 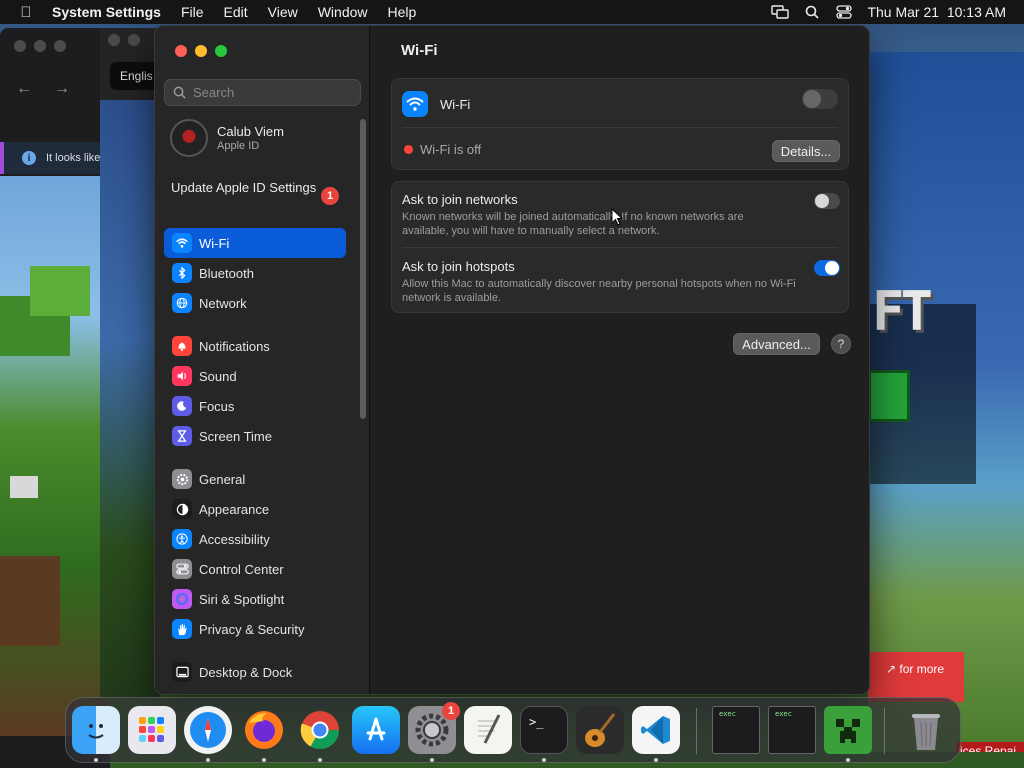 What do you see at coordinates (107, 12) in the screenshot?
I see `menu-app-name: System Settings` at bounding box center [107, 12].